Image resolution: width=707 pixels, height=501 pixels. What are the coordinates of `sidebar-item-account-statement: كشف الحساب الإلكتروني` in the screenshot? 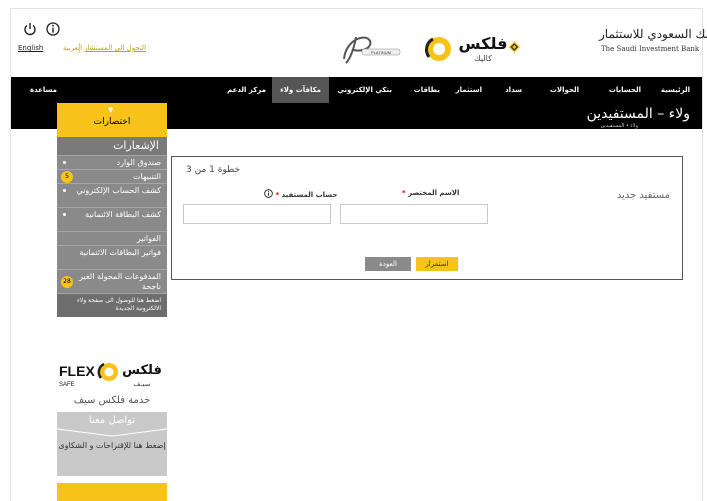 It's located at (112, 195).